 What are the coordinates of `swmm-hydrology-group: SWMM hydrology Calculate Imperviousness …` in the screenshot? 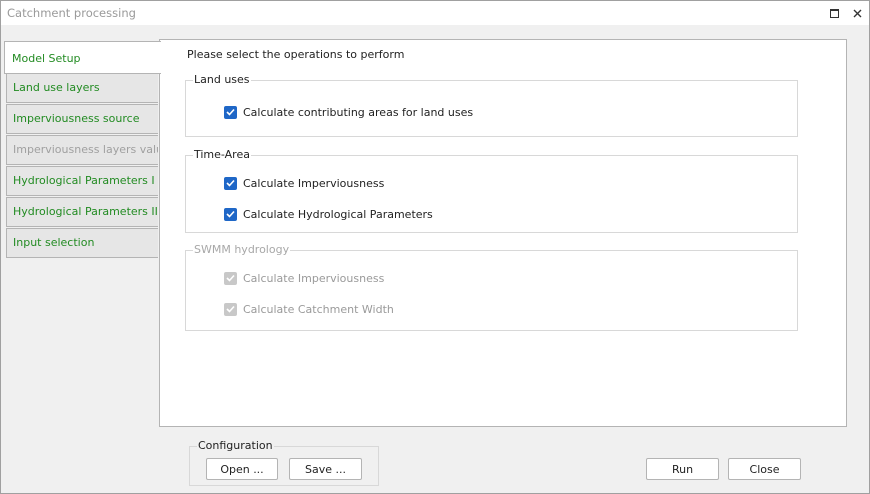 It's located at (491, 287).